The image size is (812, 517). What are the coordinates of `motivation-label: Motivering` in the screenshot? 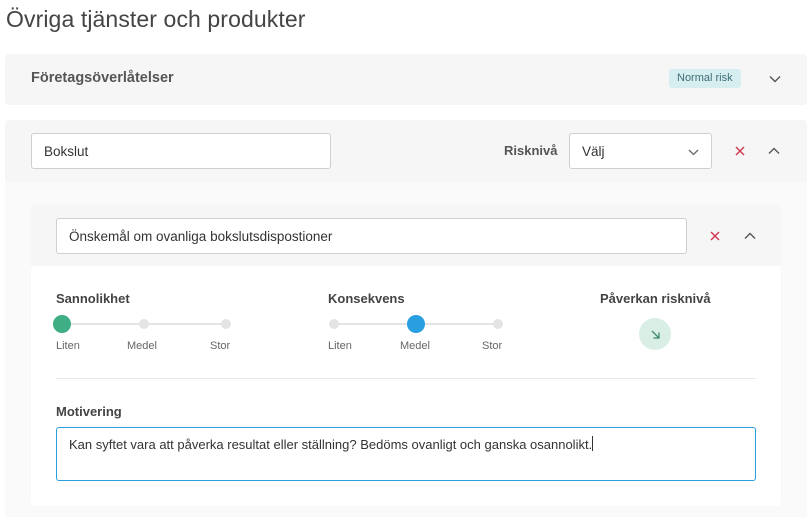 It's located at (89, 411).